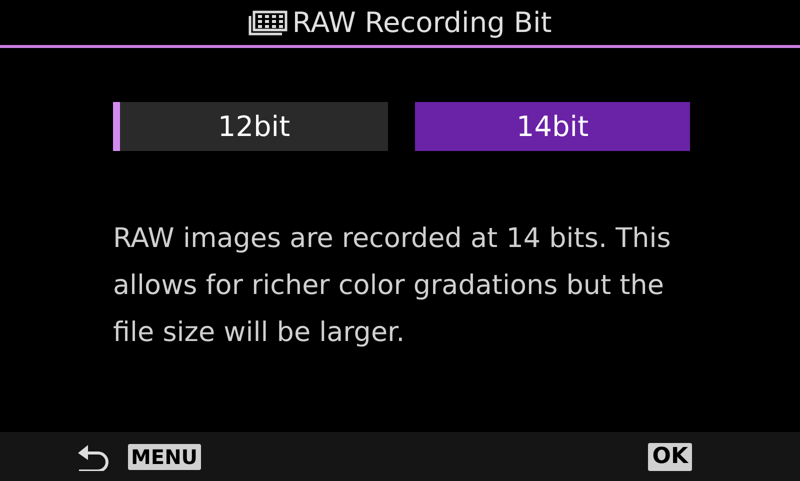  I want to click on ok-key: OK, so click(670, 456).